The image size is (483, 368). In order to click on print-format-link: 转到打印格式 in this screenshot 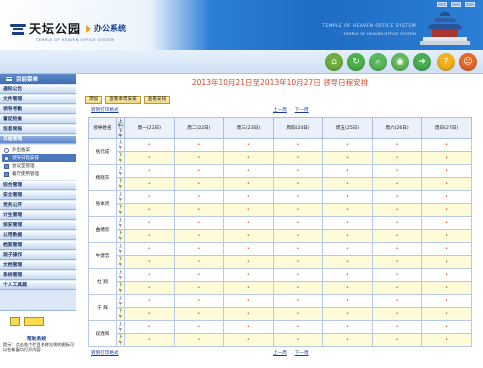, I will do `click(105, 110)`.